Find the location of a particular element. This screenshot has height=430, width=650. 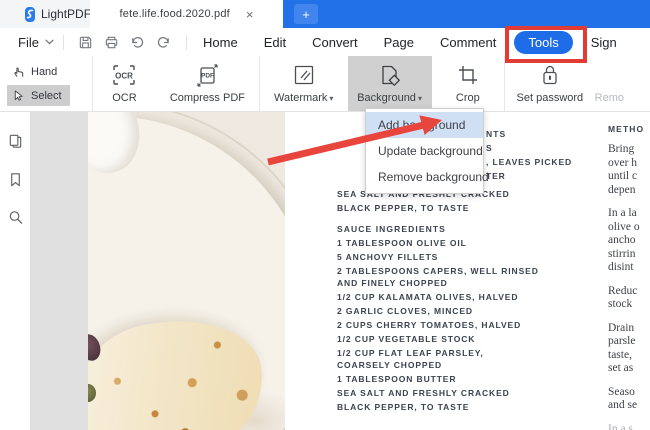

ocr-icon: OCR is located at coordinates (124, 75).